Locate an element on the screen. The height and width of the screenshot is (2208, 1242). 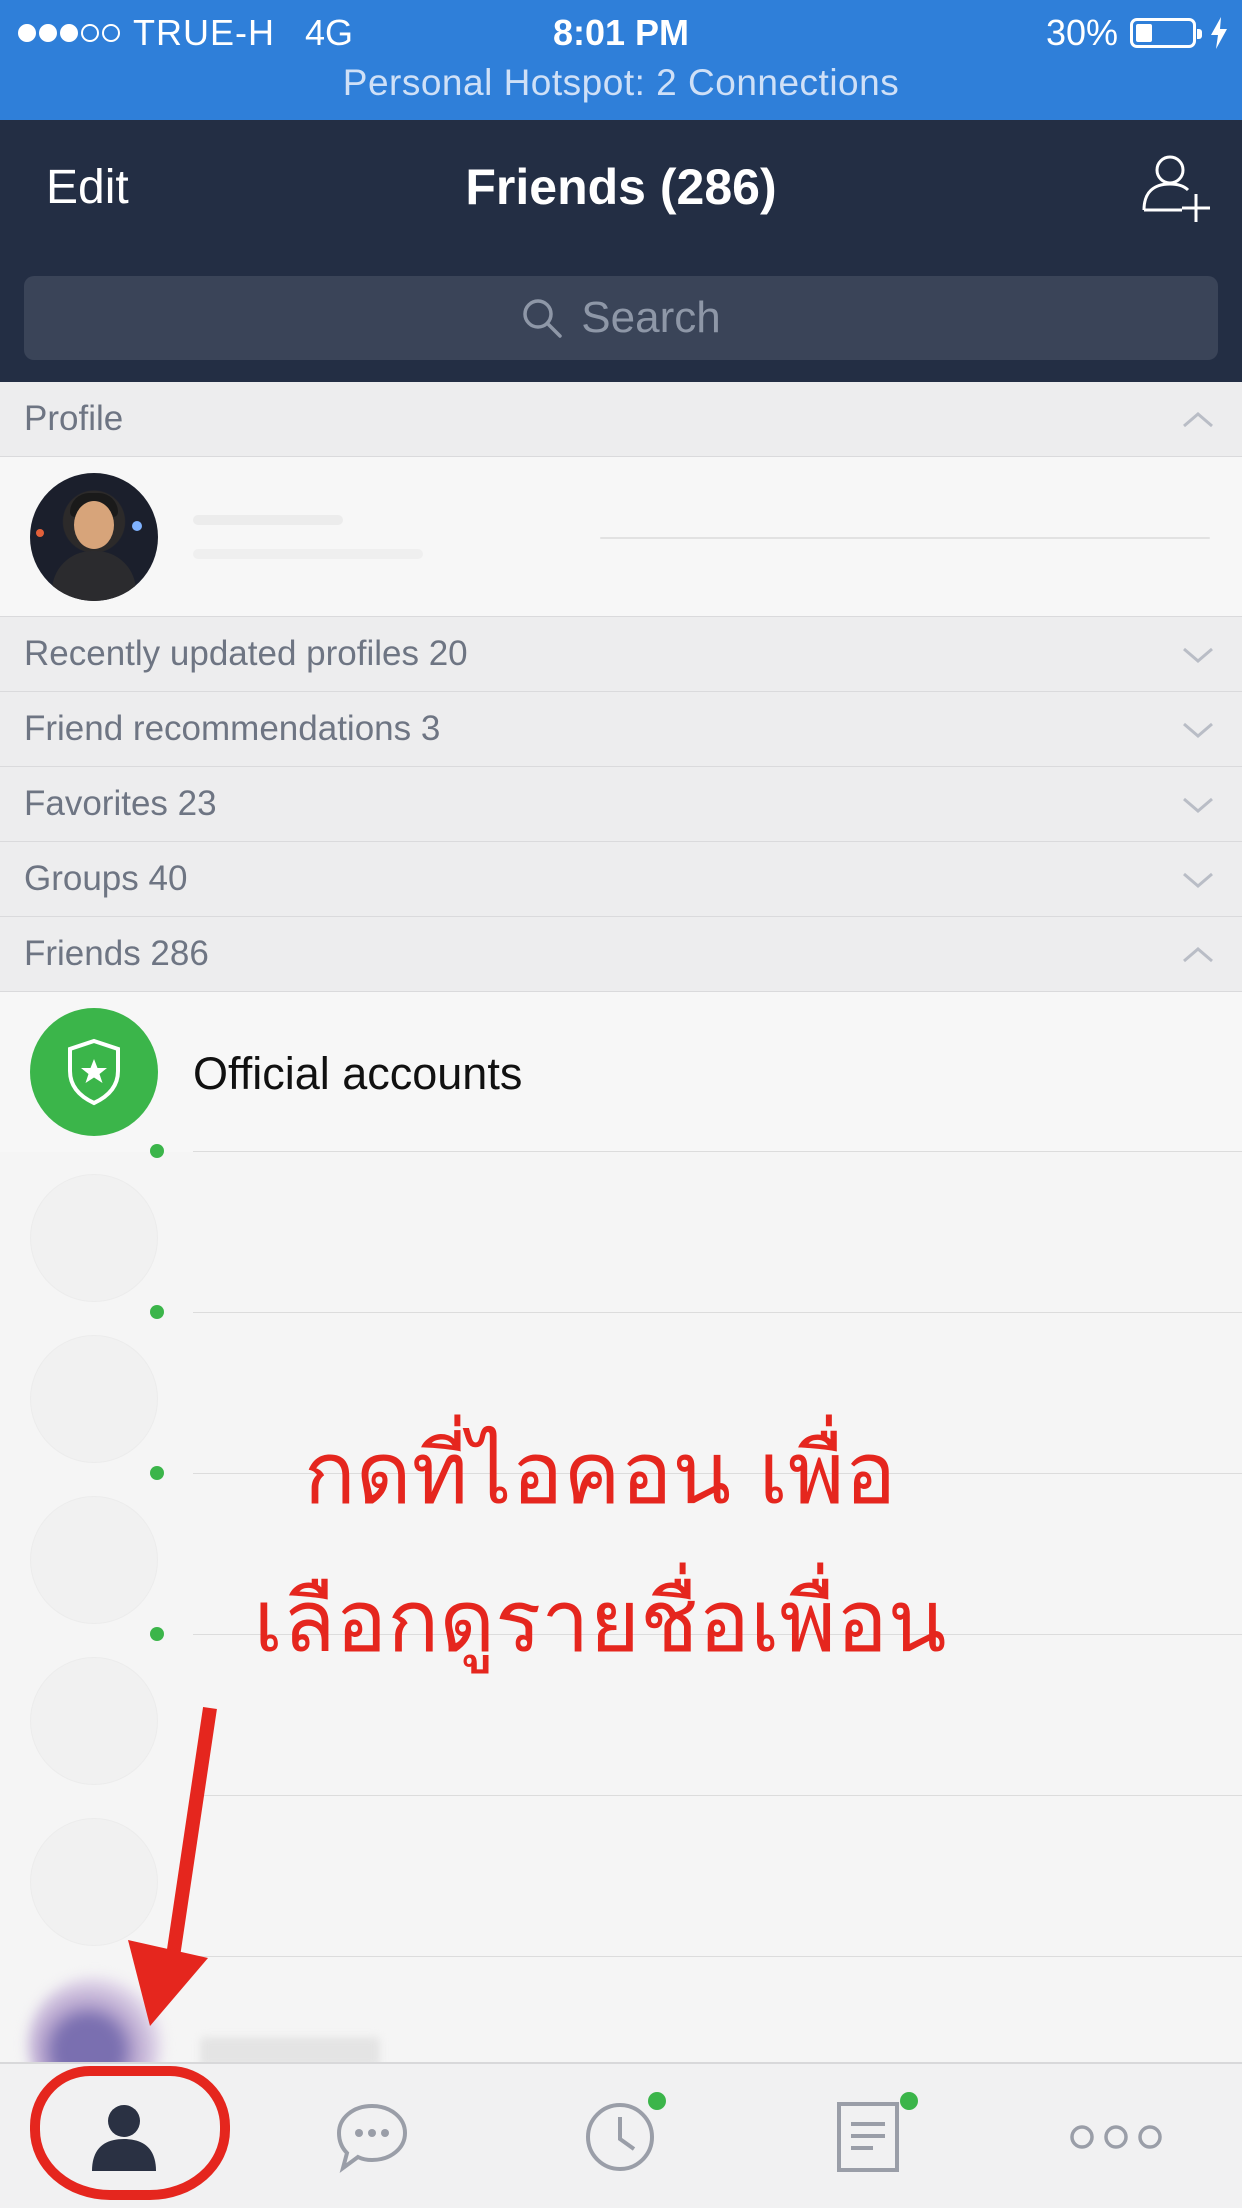
tab-bar is located at coordinates (621, 2135).